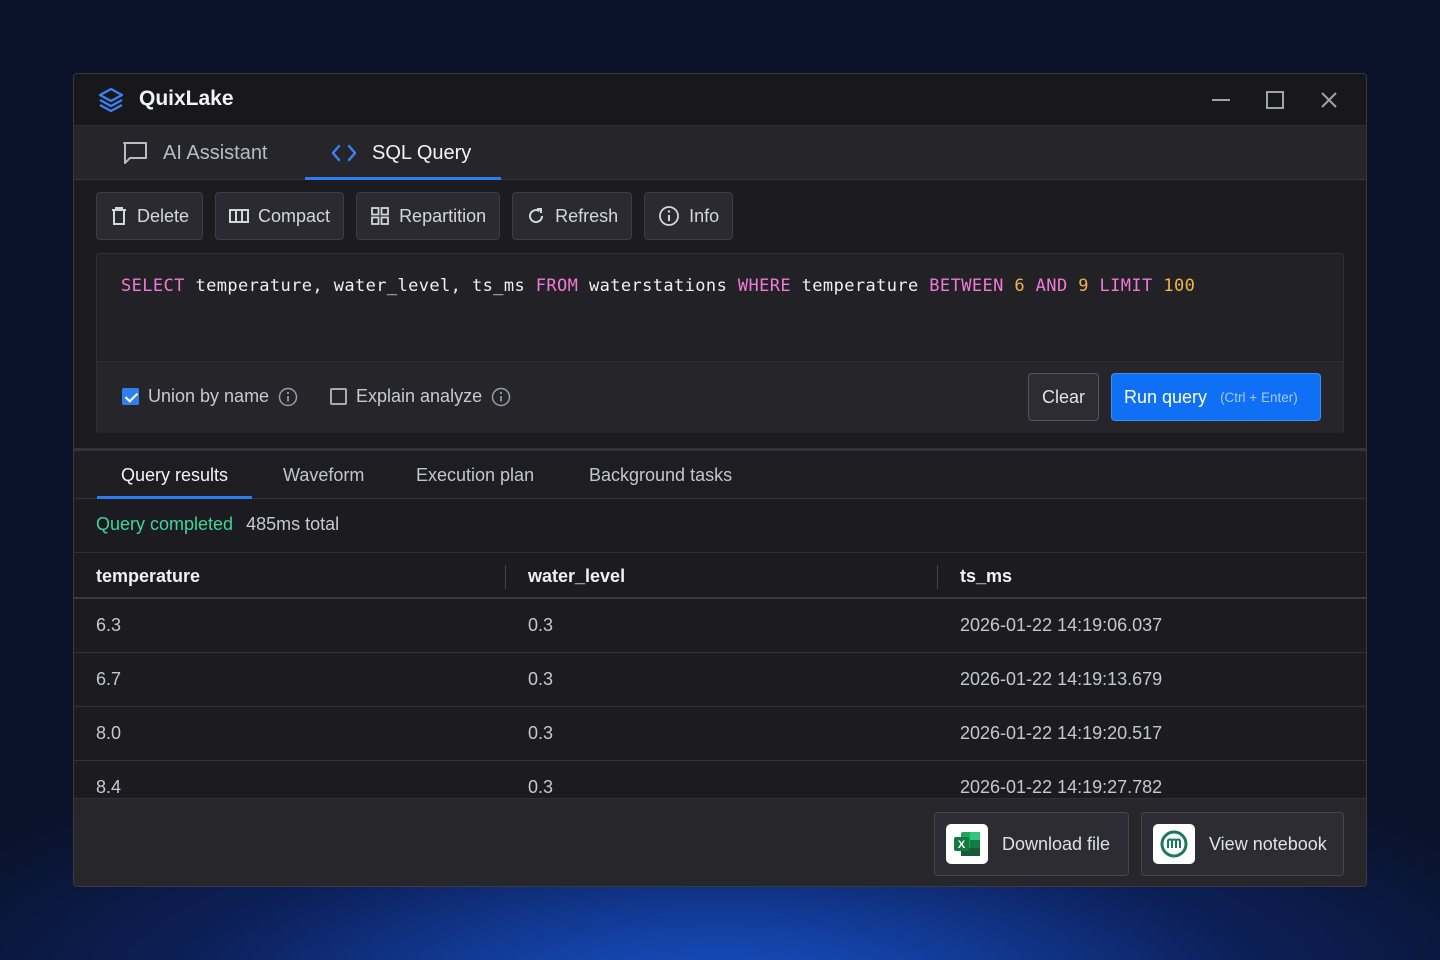 This screenshot has width=1440, height=960. Describe the element at coordinates (1020, 286) in the screenshot. I see `sql-number: 6` at that location.